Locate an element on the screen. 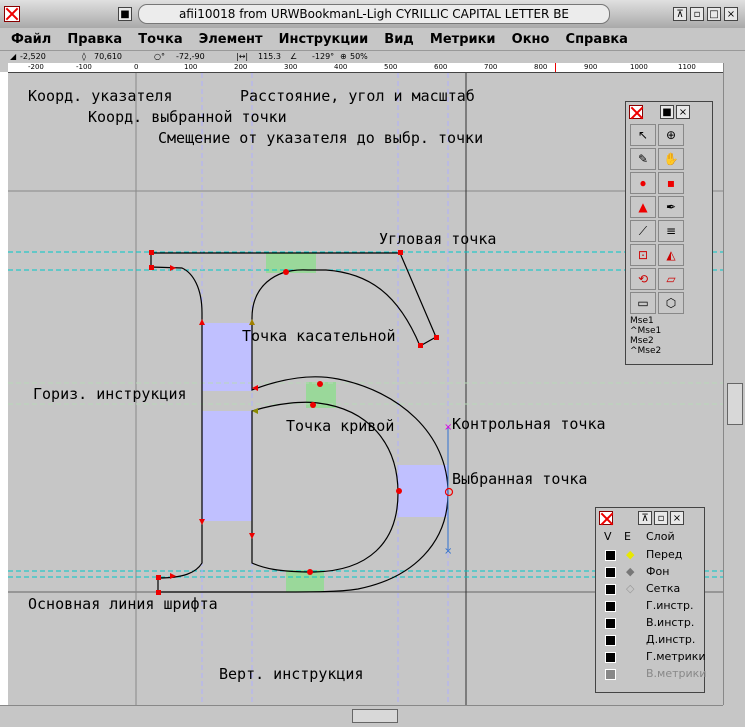 This screenshot has height=727, width=745. corner-point-tool-icon: ▪ is located at coordinates (671, 183).